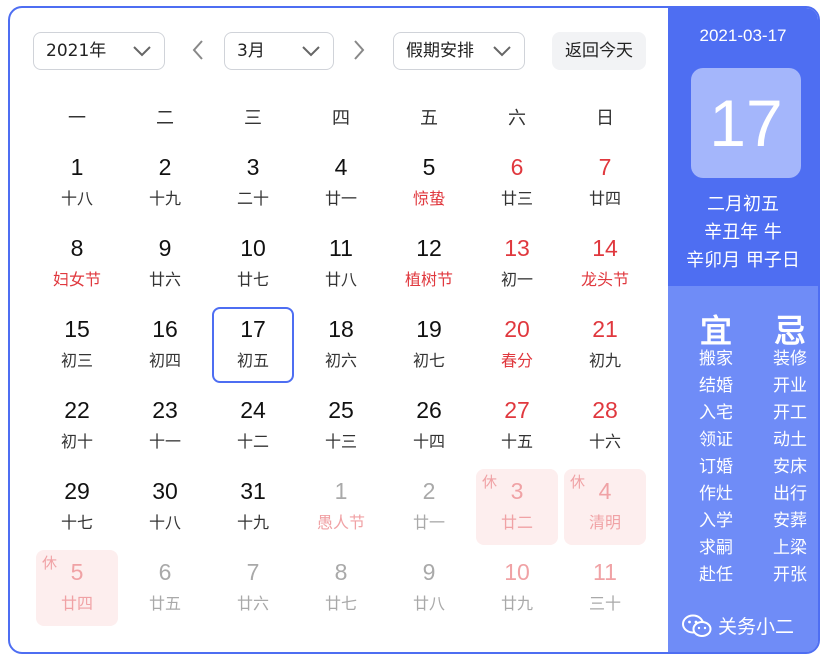 The image size is (827, 660). I want to click on year-select-label: 2021年, so click(76, 51).